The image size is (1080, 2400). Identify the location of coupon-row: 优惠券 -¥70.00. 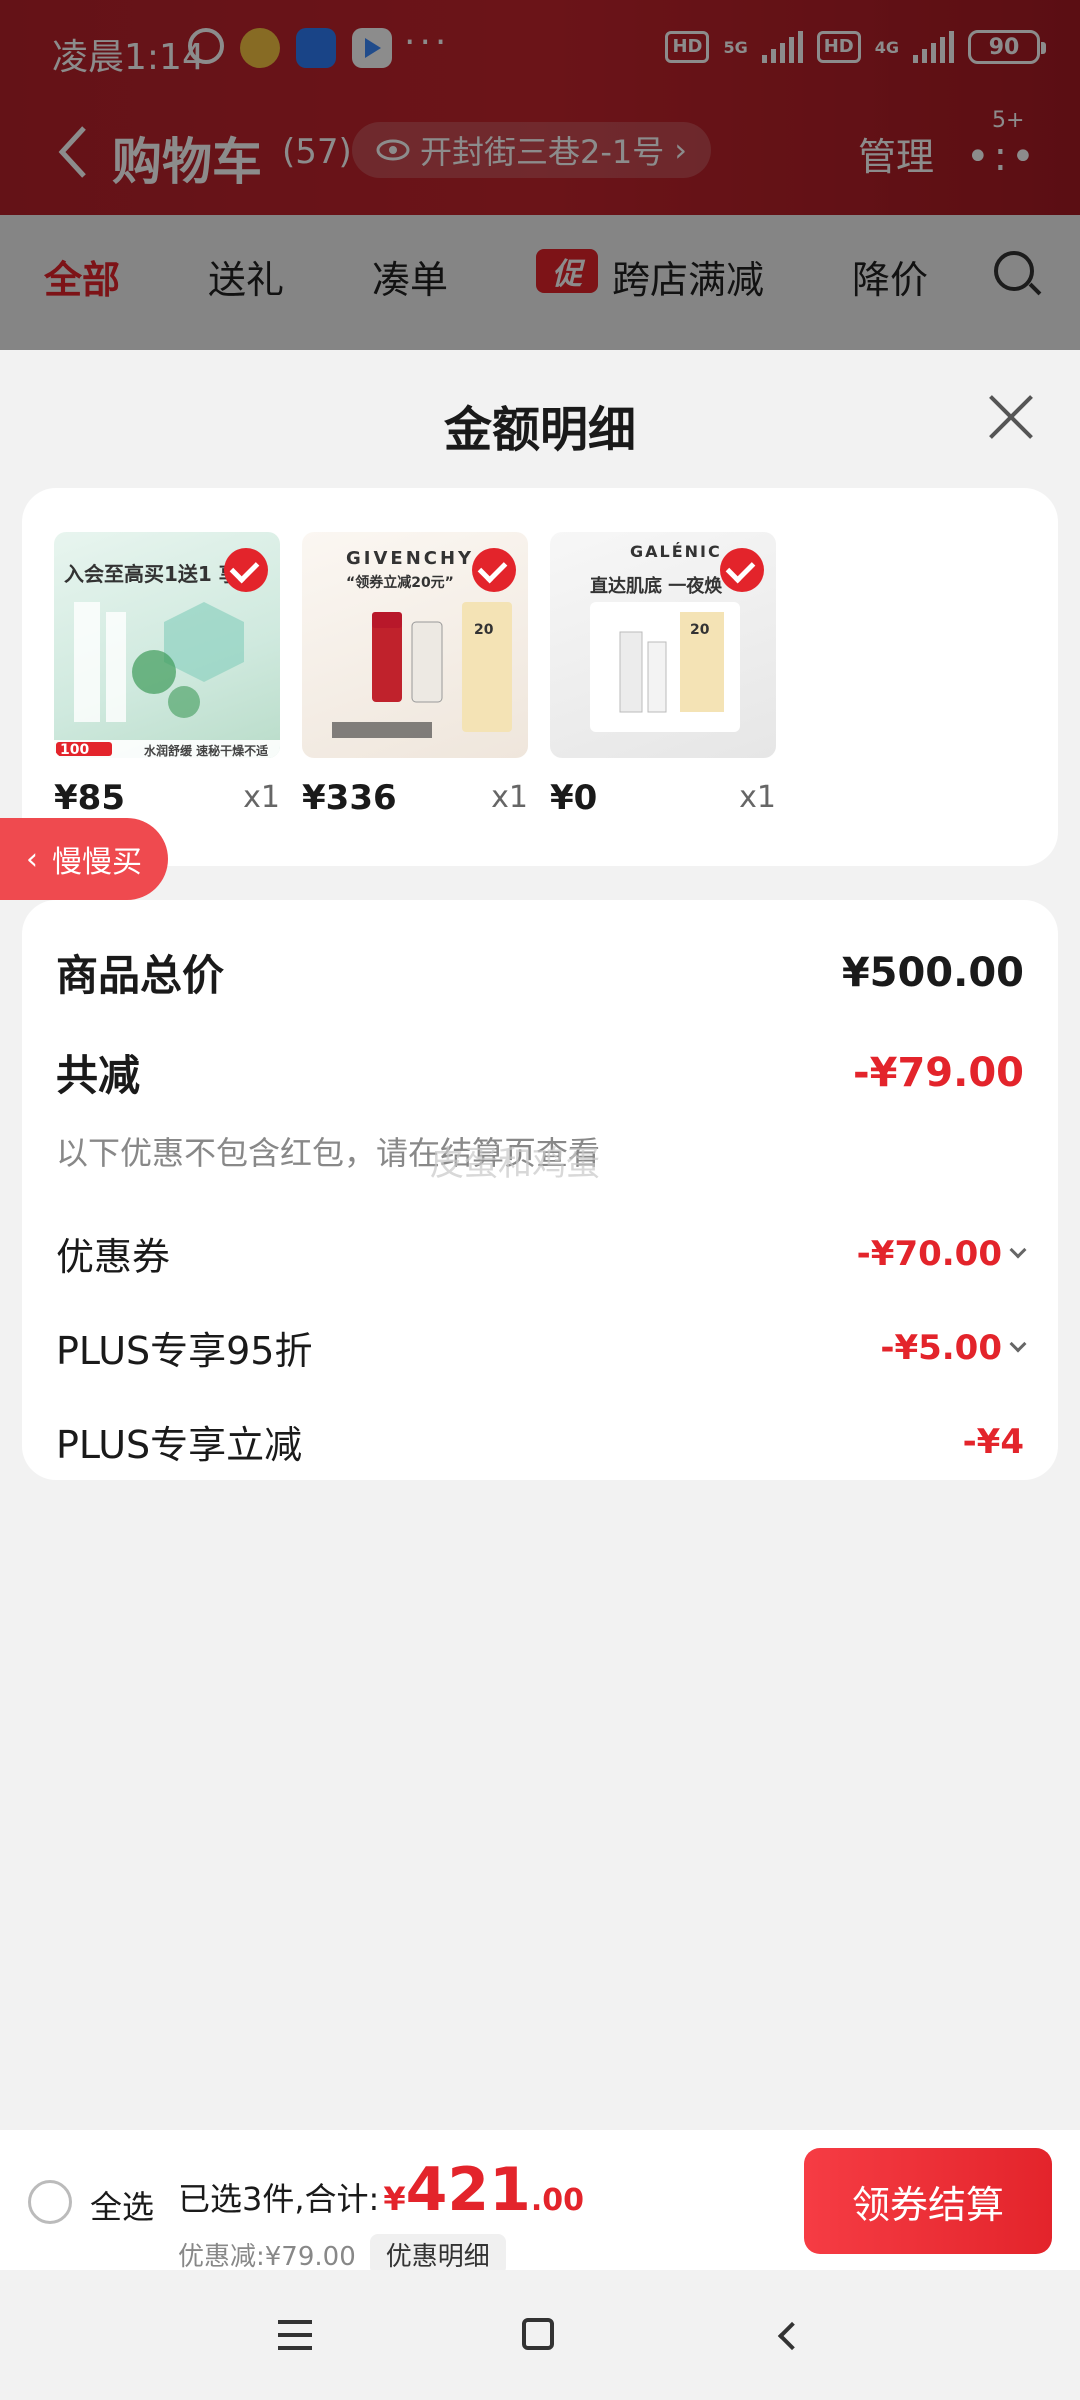
(541, 1253).